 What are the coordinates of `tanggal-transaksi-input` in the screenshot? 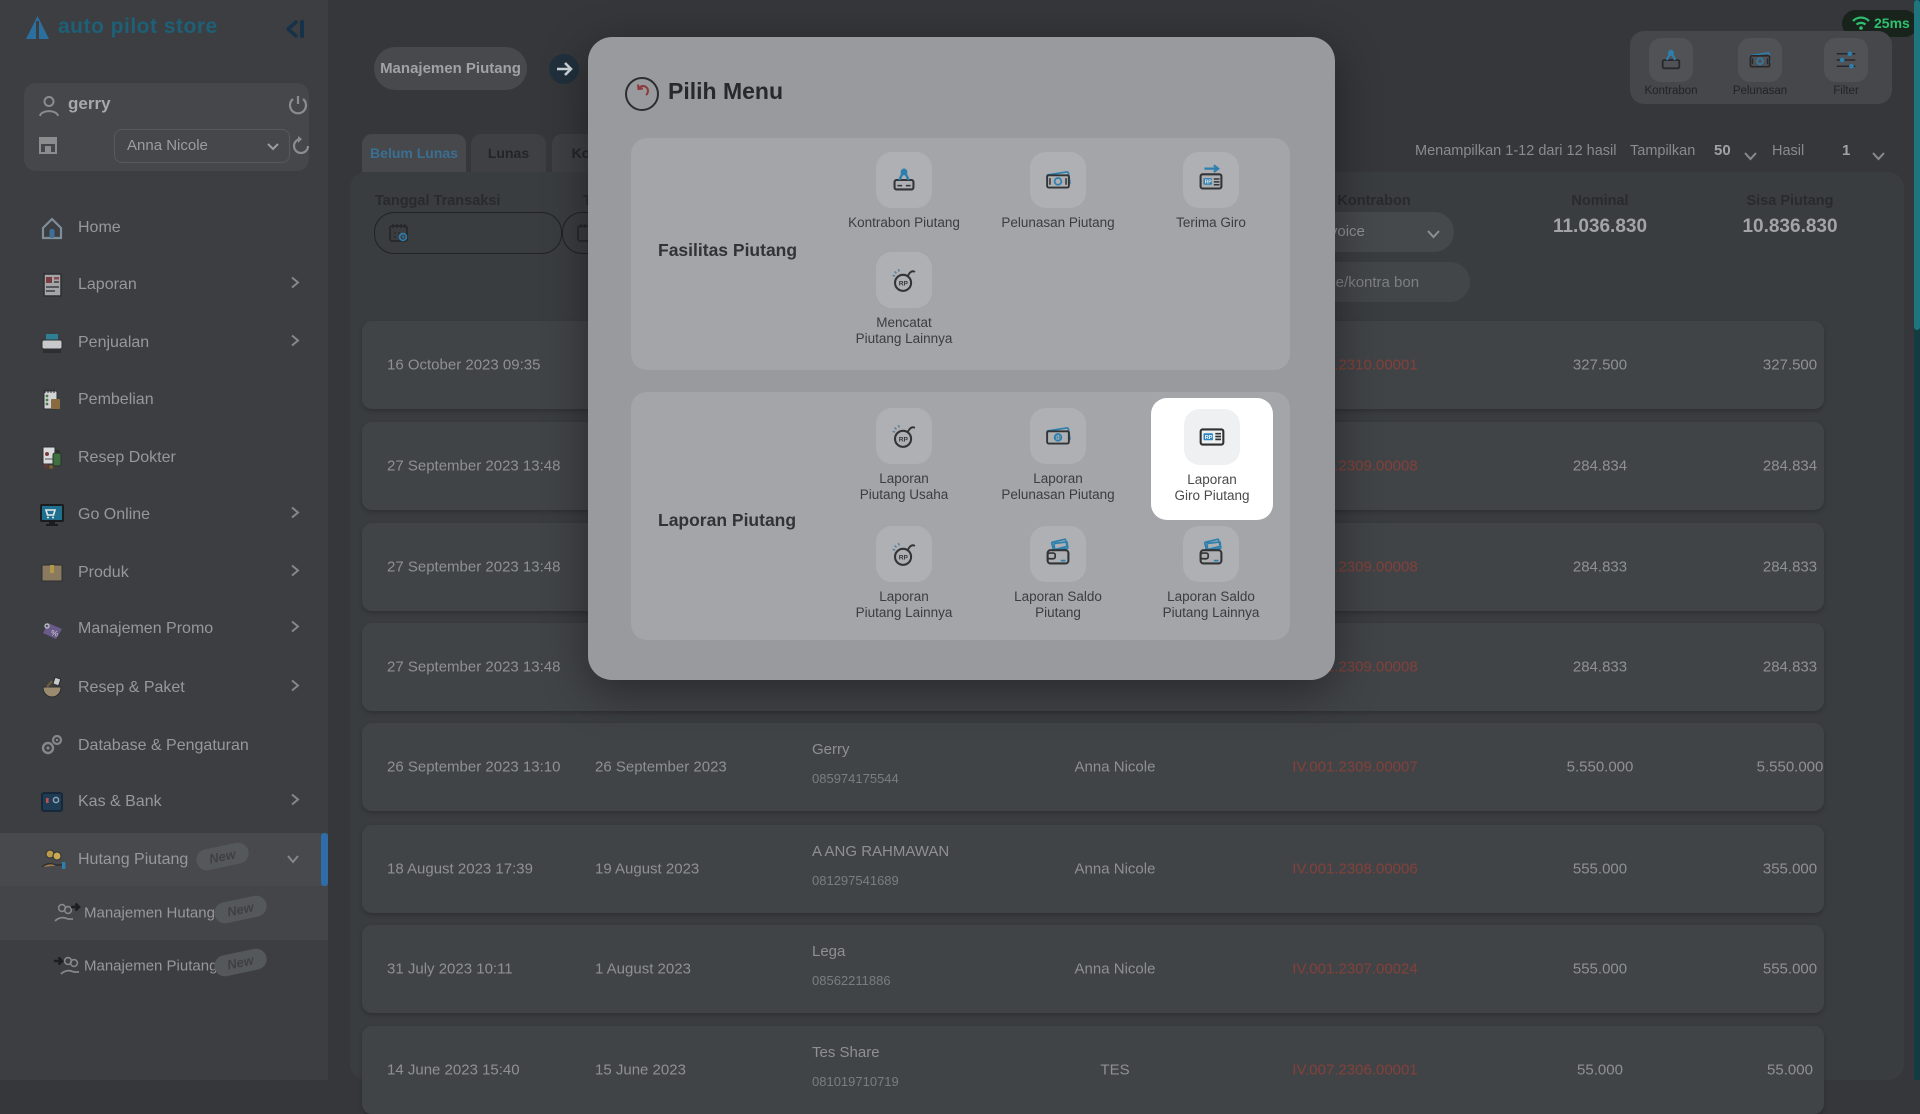 It's located at (468, 233).